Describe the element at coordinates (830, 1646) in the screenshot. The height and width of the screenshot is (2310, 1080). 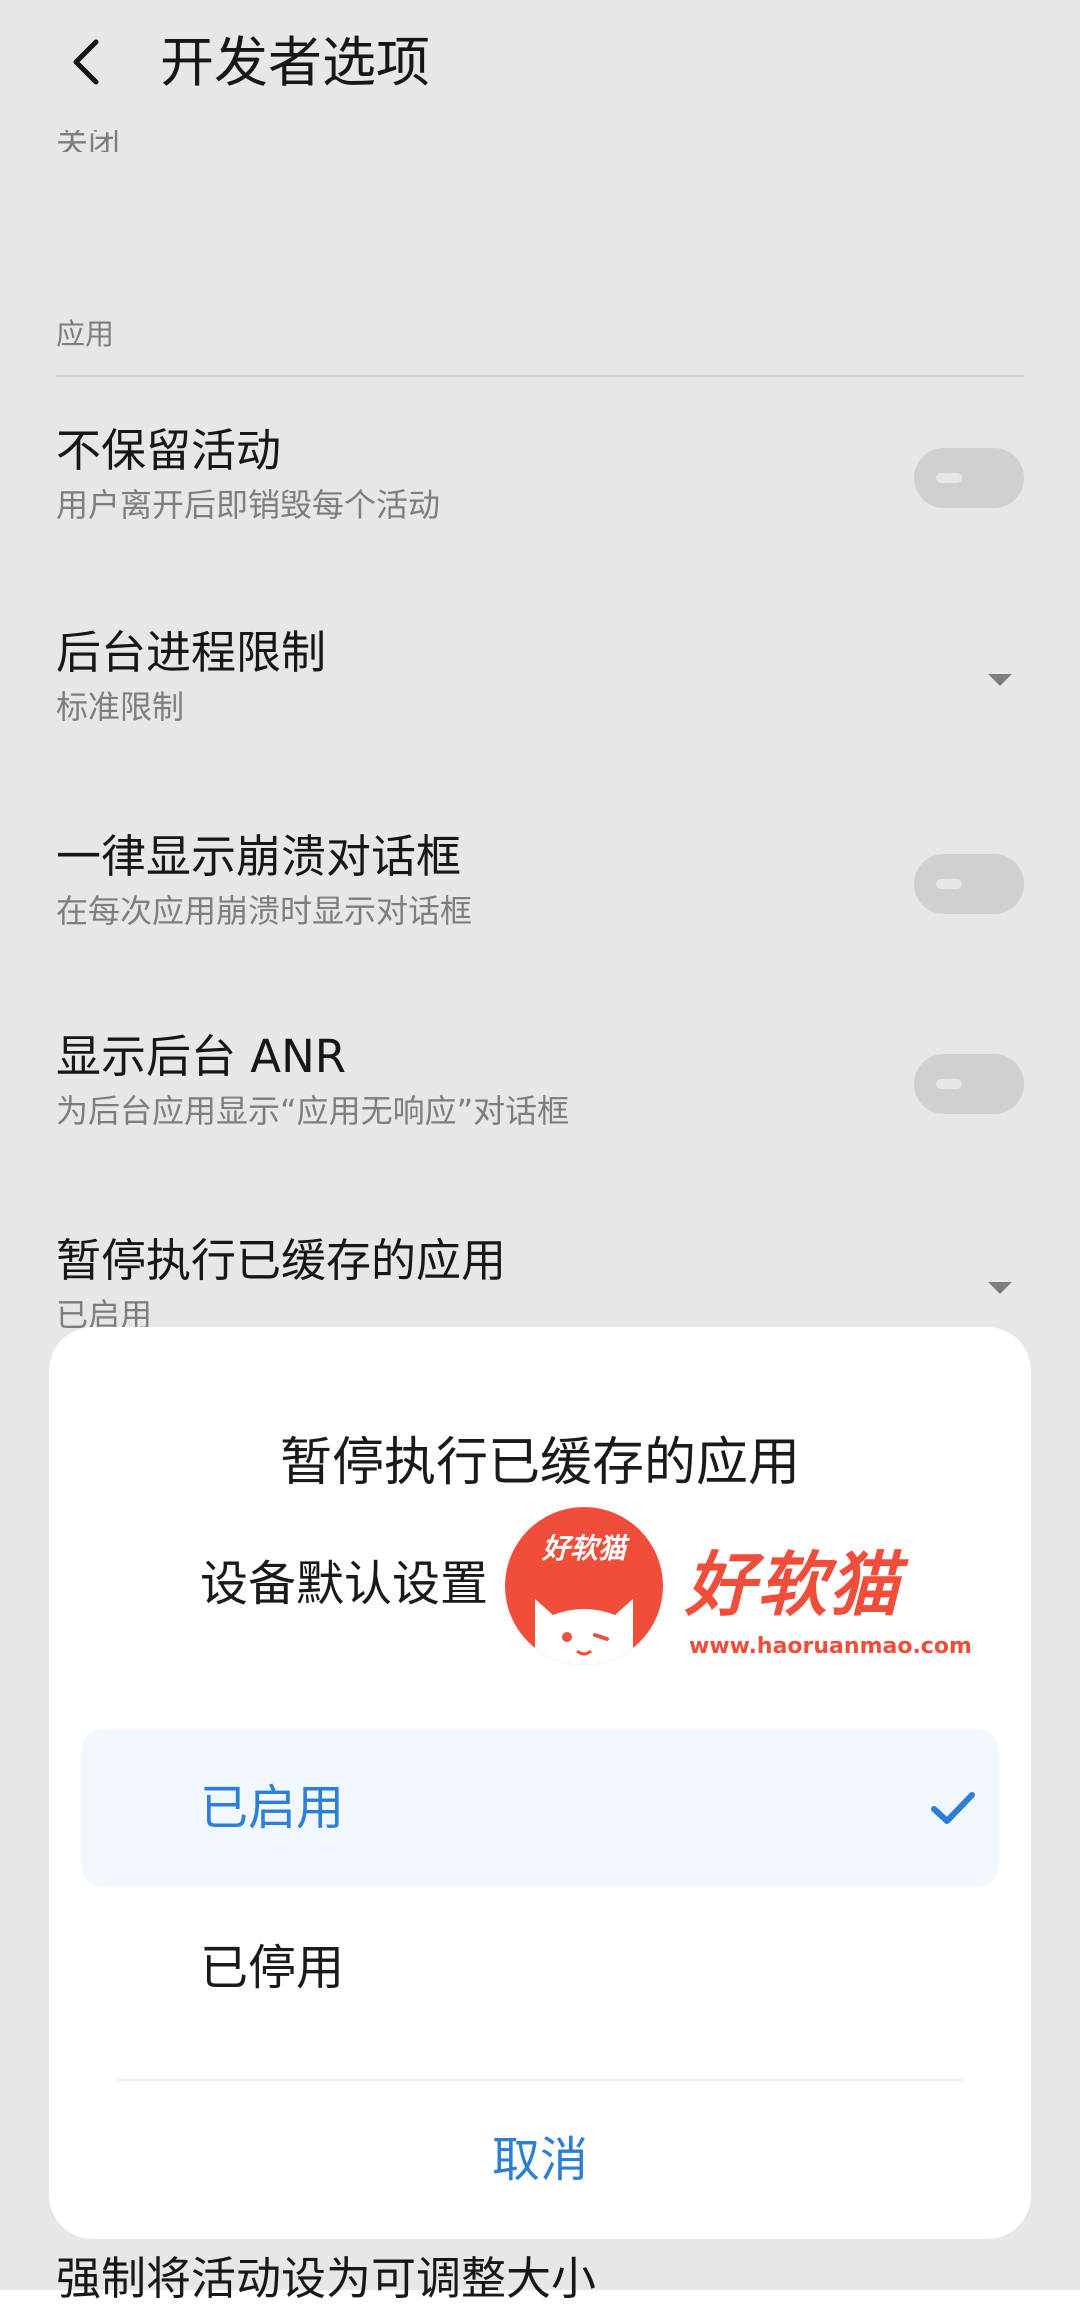
I see `watermark-url: www.haoruanmao.com` at that location.